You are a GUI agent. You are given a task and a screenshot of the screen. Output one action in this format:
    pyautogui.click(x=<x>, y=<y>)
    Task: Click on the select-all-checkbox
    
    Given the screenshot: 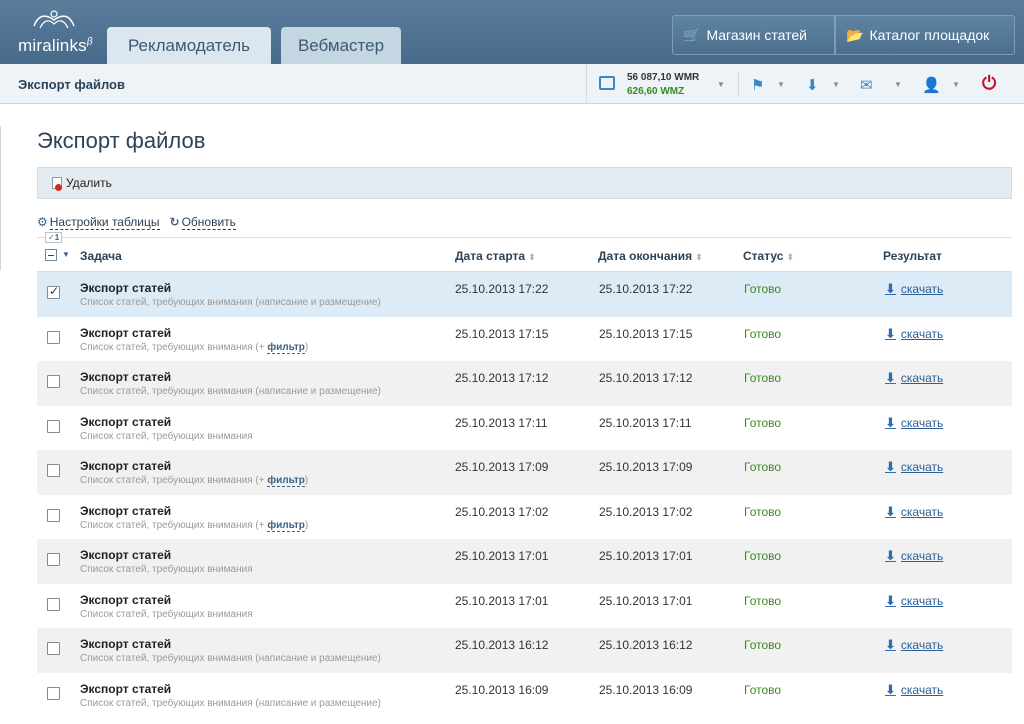 What is the action you would take?
    pyautogui.click(x=51, y=255)
    